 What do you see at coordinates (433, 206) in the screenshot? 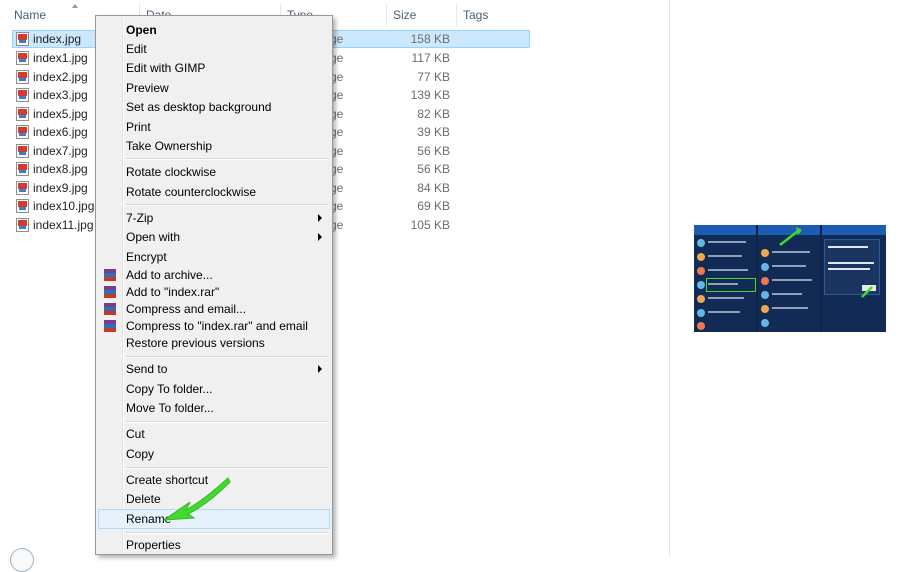
I see `file-size: 69 KB` at bounding box center [433, 206].